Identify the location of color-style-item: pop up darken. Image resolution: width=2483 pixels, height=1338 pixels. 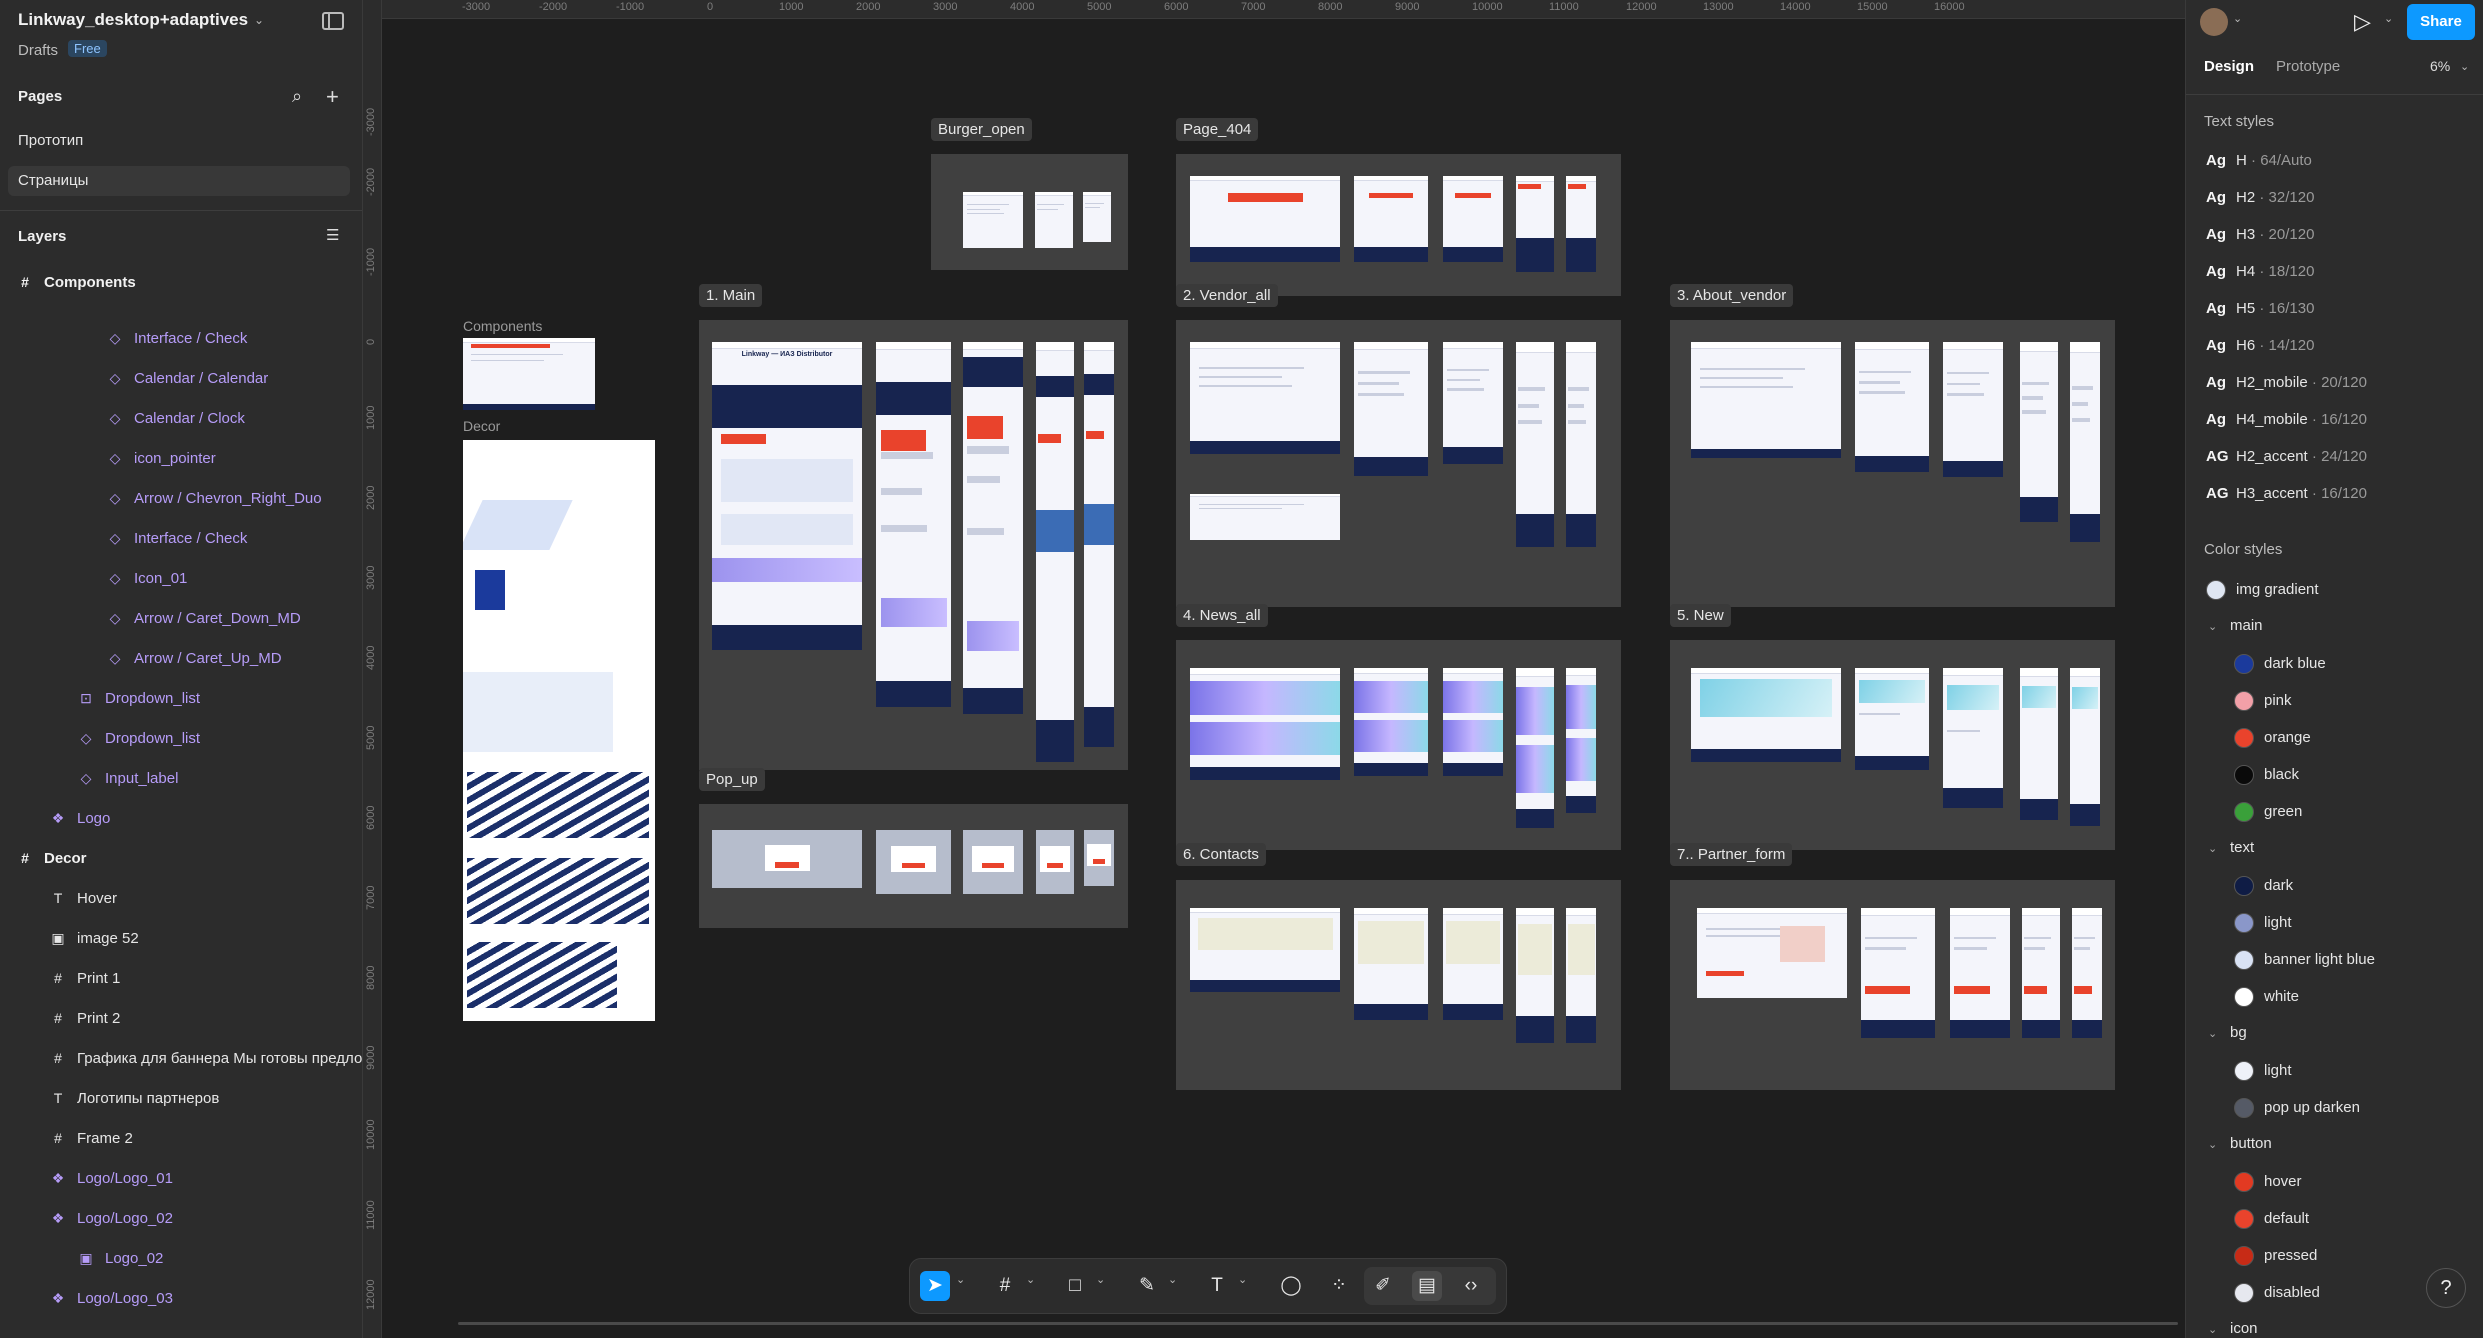
(2297, 1108).